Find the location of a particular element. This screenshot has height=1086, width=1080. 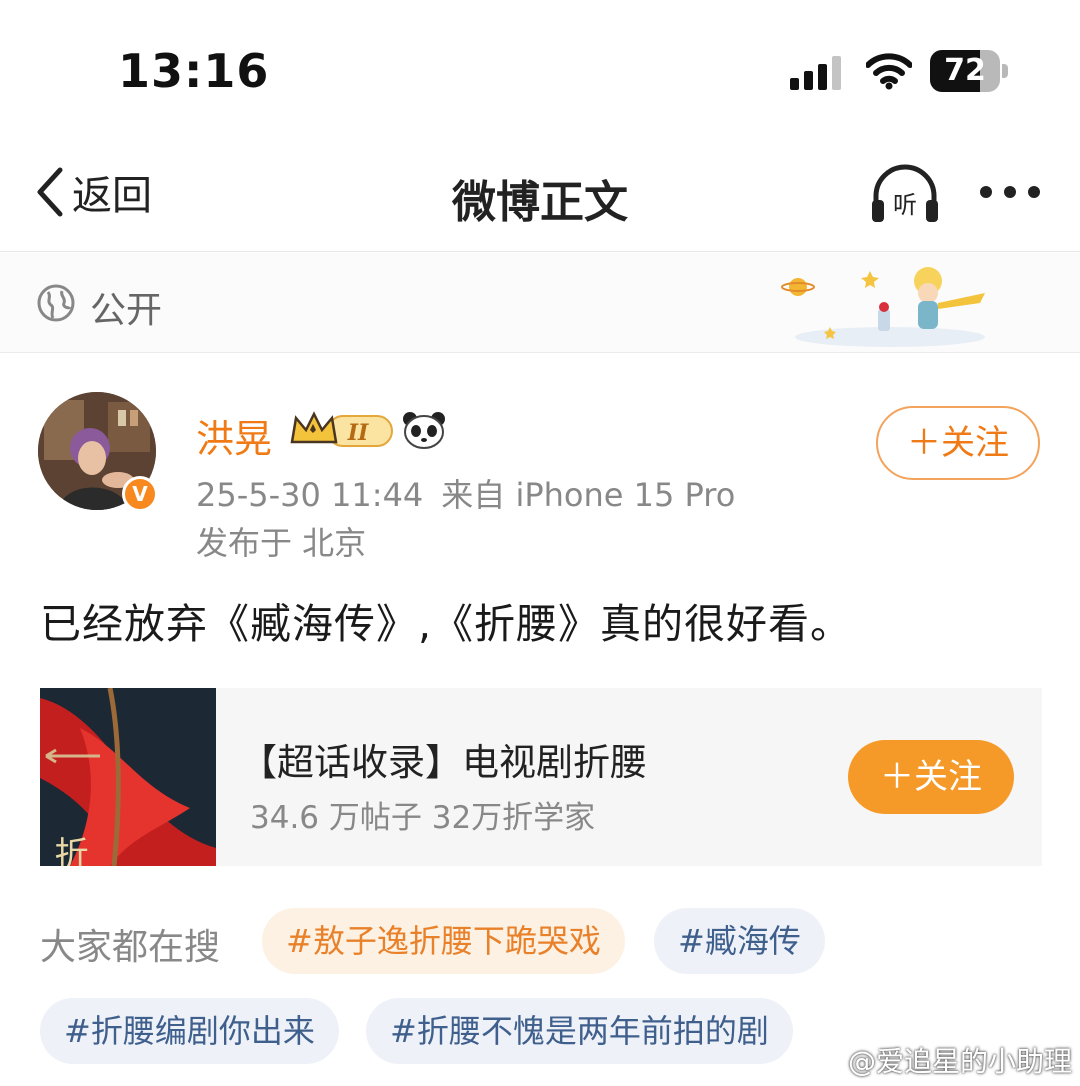

supertopic-stats: 34.6 万帖子 32万折学家 is located at coordinates (423, 818).